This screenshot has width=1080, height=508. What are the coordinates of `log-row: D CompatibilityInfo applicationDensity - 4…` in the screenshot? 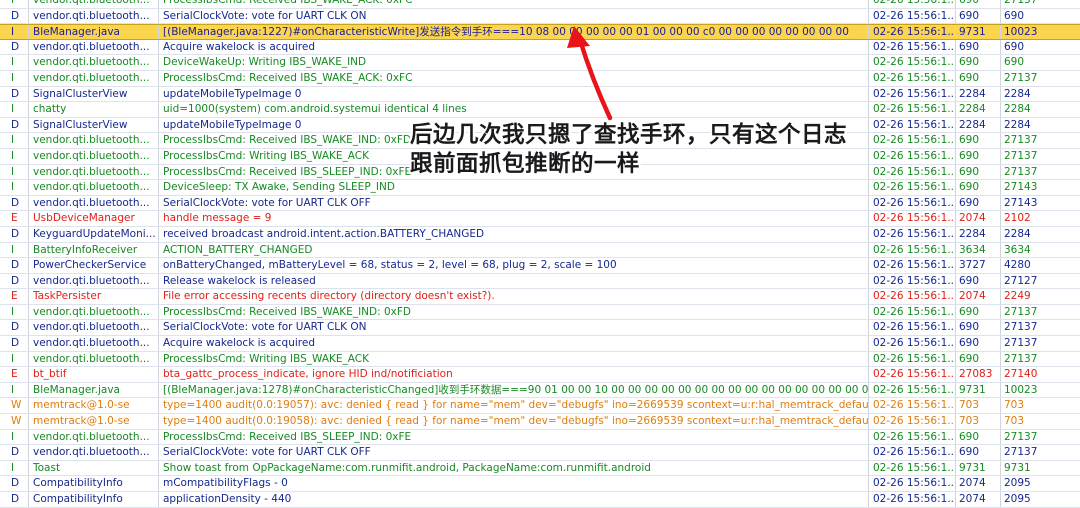 It's located at (540, 500).